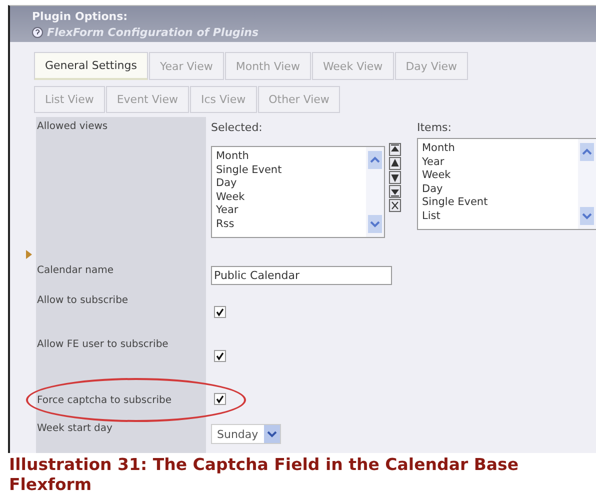 The image size is (596, 498). Describe the element at coordinates (75, 428) in the screenshot. I see `field-label: Week start day` at that location.